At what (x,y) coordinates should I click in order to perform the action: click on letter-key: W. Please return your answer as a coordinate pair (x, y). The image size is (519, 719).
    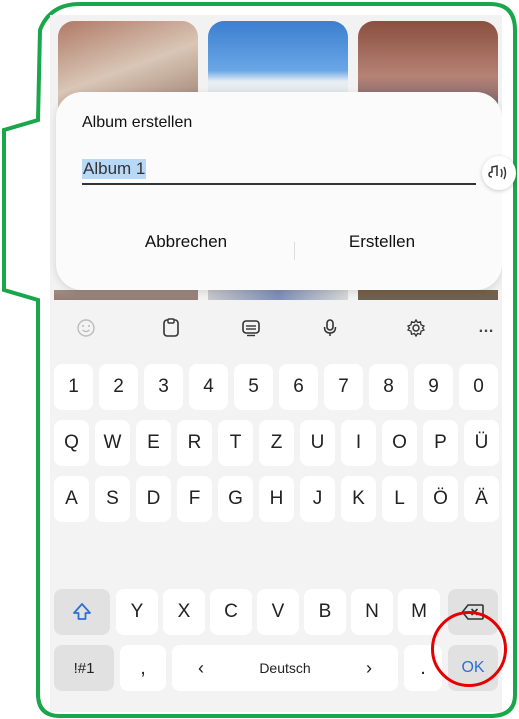
    Looking at the image, I should click on (112, 443).